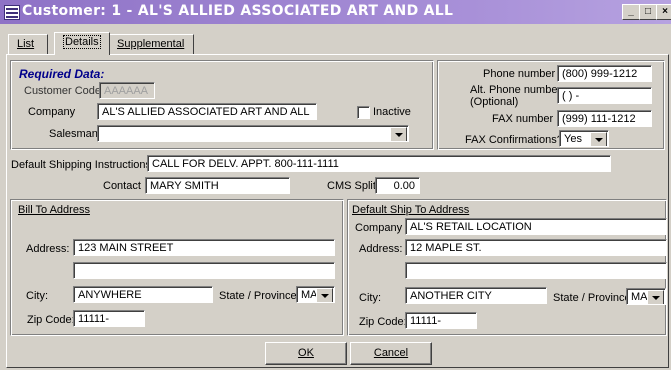  I want to click on salesman-dropdown-button, so click(398, 134).